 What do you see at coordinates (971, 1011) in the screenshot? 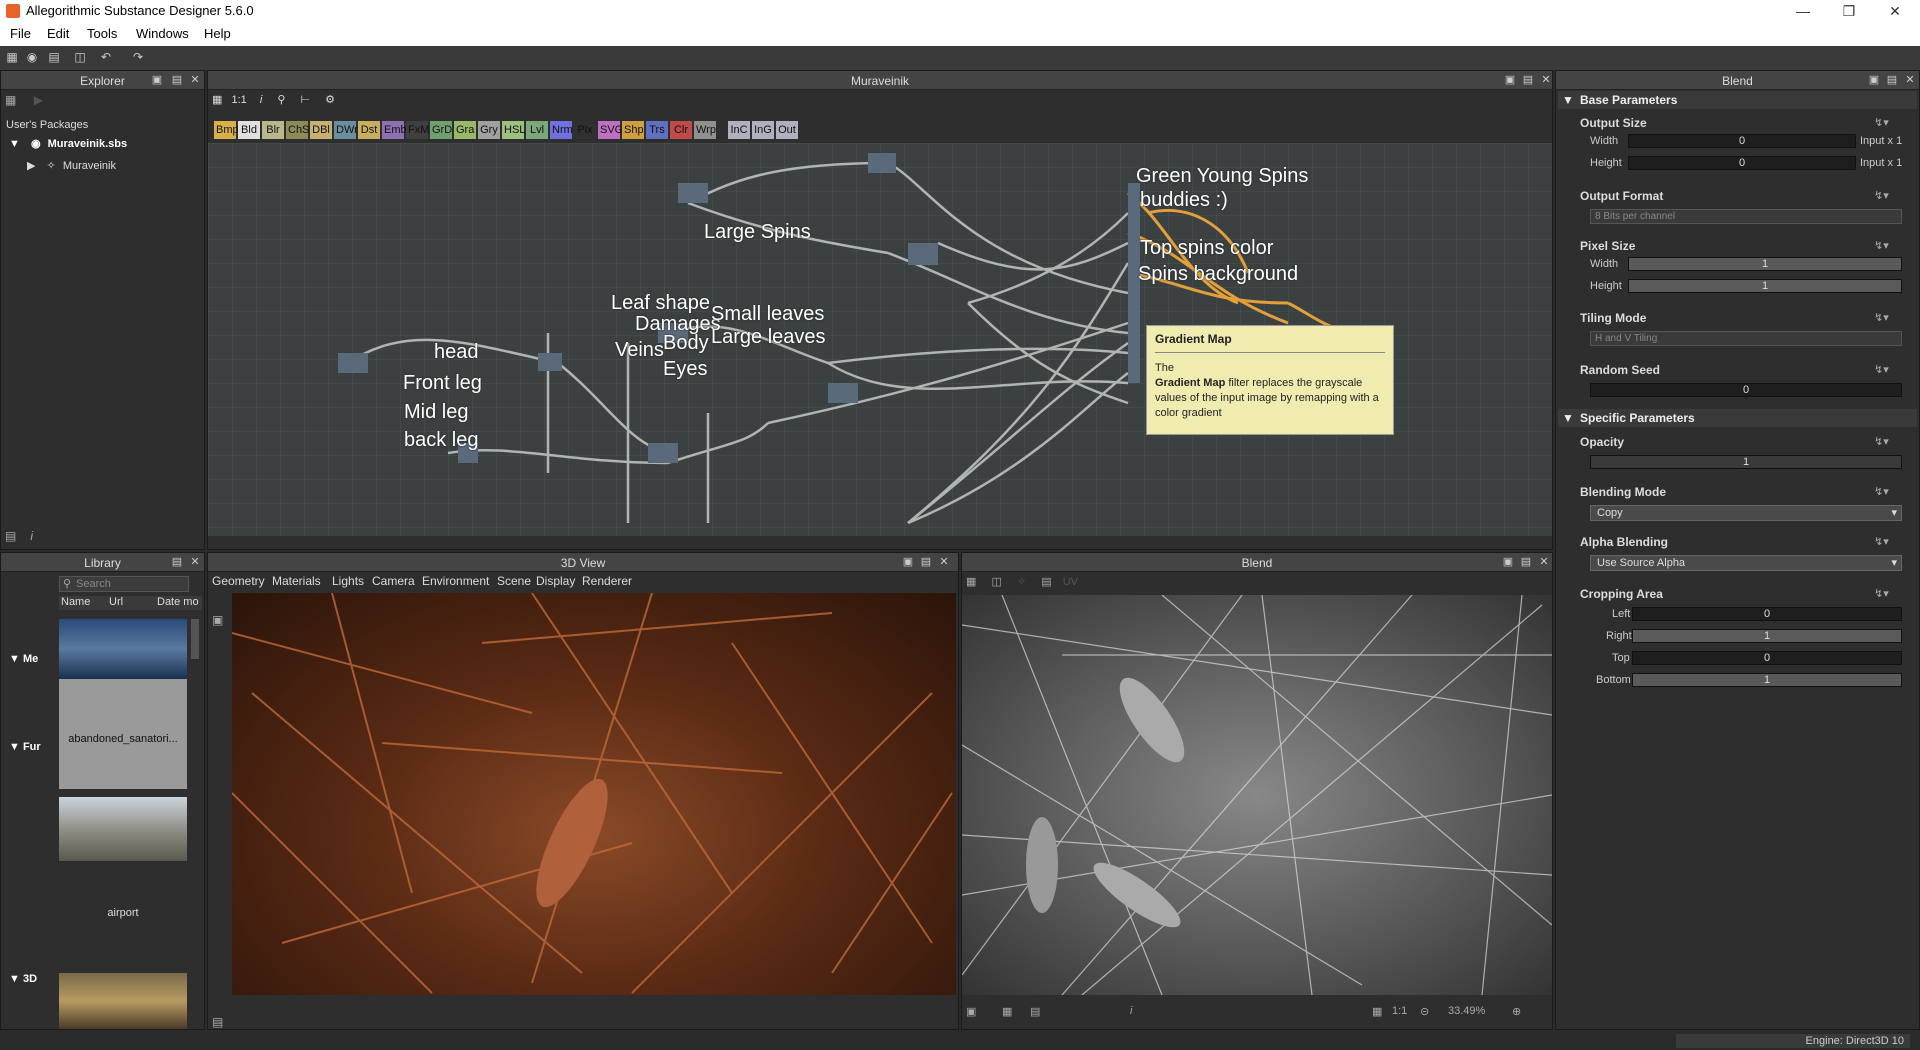
I see `channels-icon: ▣` at bounding box center [971, 1011].